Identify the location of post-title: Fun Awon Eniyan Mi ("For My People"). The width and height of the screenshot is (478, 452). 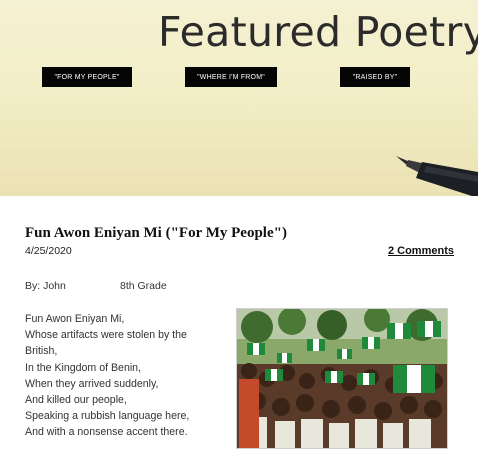
(156, 233).